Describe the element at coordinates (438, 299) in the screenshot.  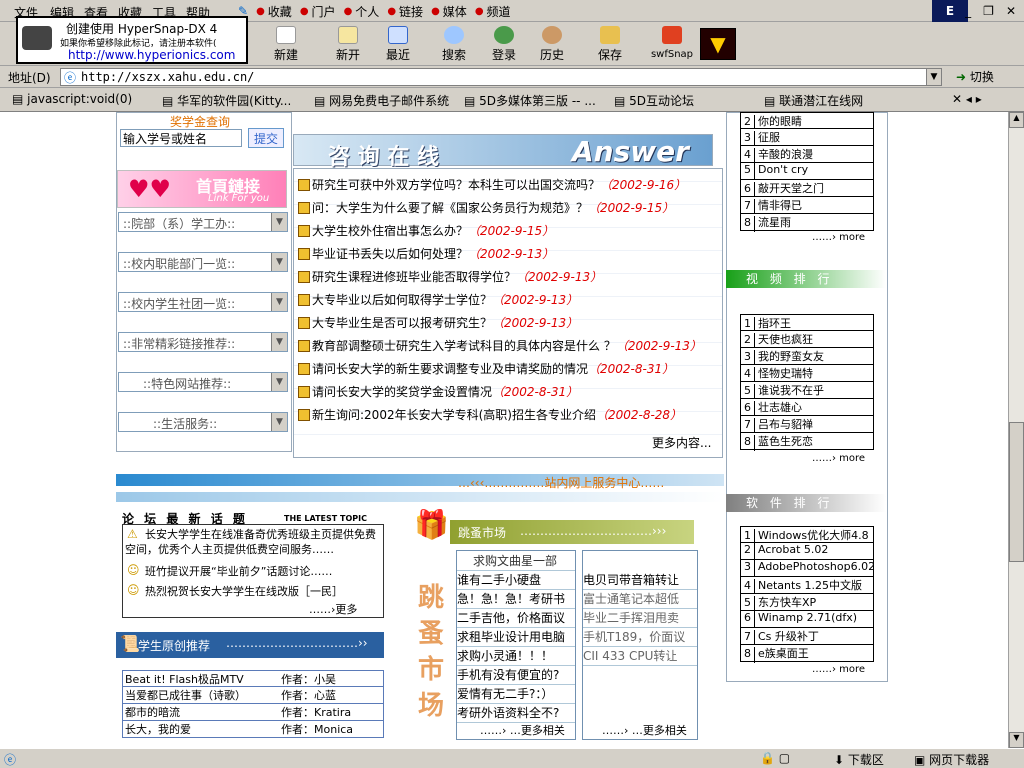
I see `qa-item: 大专毕业以后如何取得学士学位？（2002-9-13）` at that location.